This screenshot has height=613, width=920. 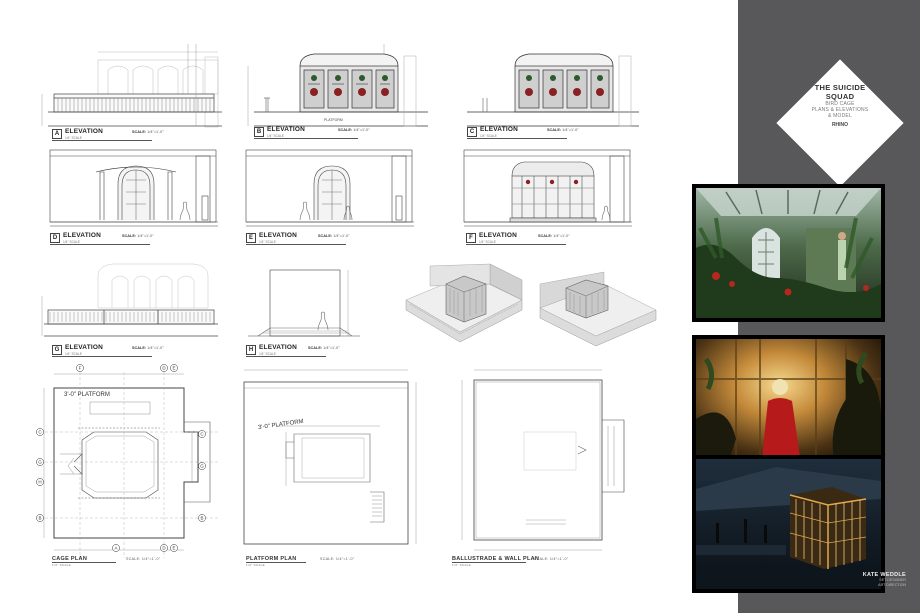 I want to click on elevation-b-name: ELEVATION, so click(x=286, y=129).